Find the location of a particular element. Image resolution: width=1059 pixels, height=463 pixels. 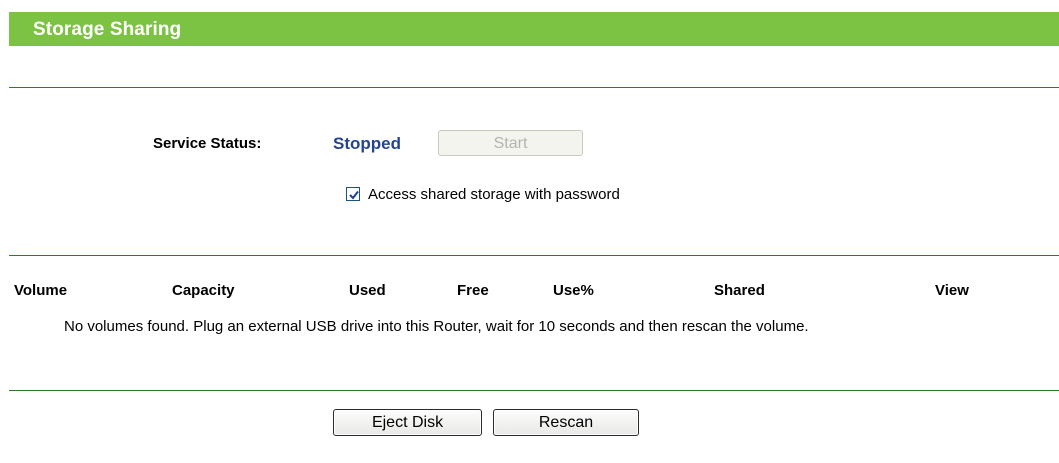

start-button: Start is located at coordinates (510, 143).